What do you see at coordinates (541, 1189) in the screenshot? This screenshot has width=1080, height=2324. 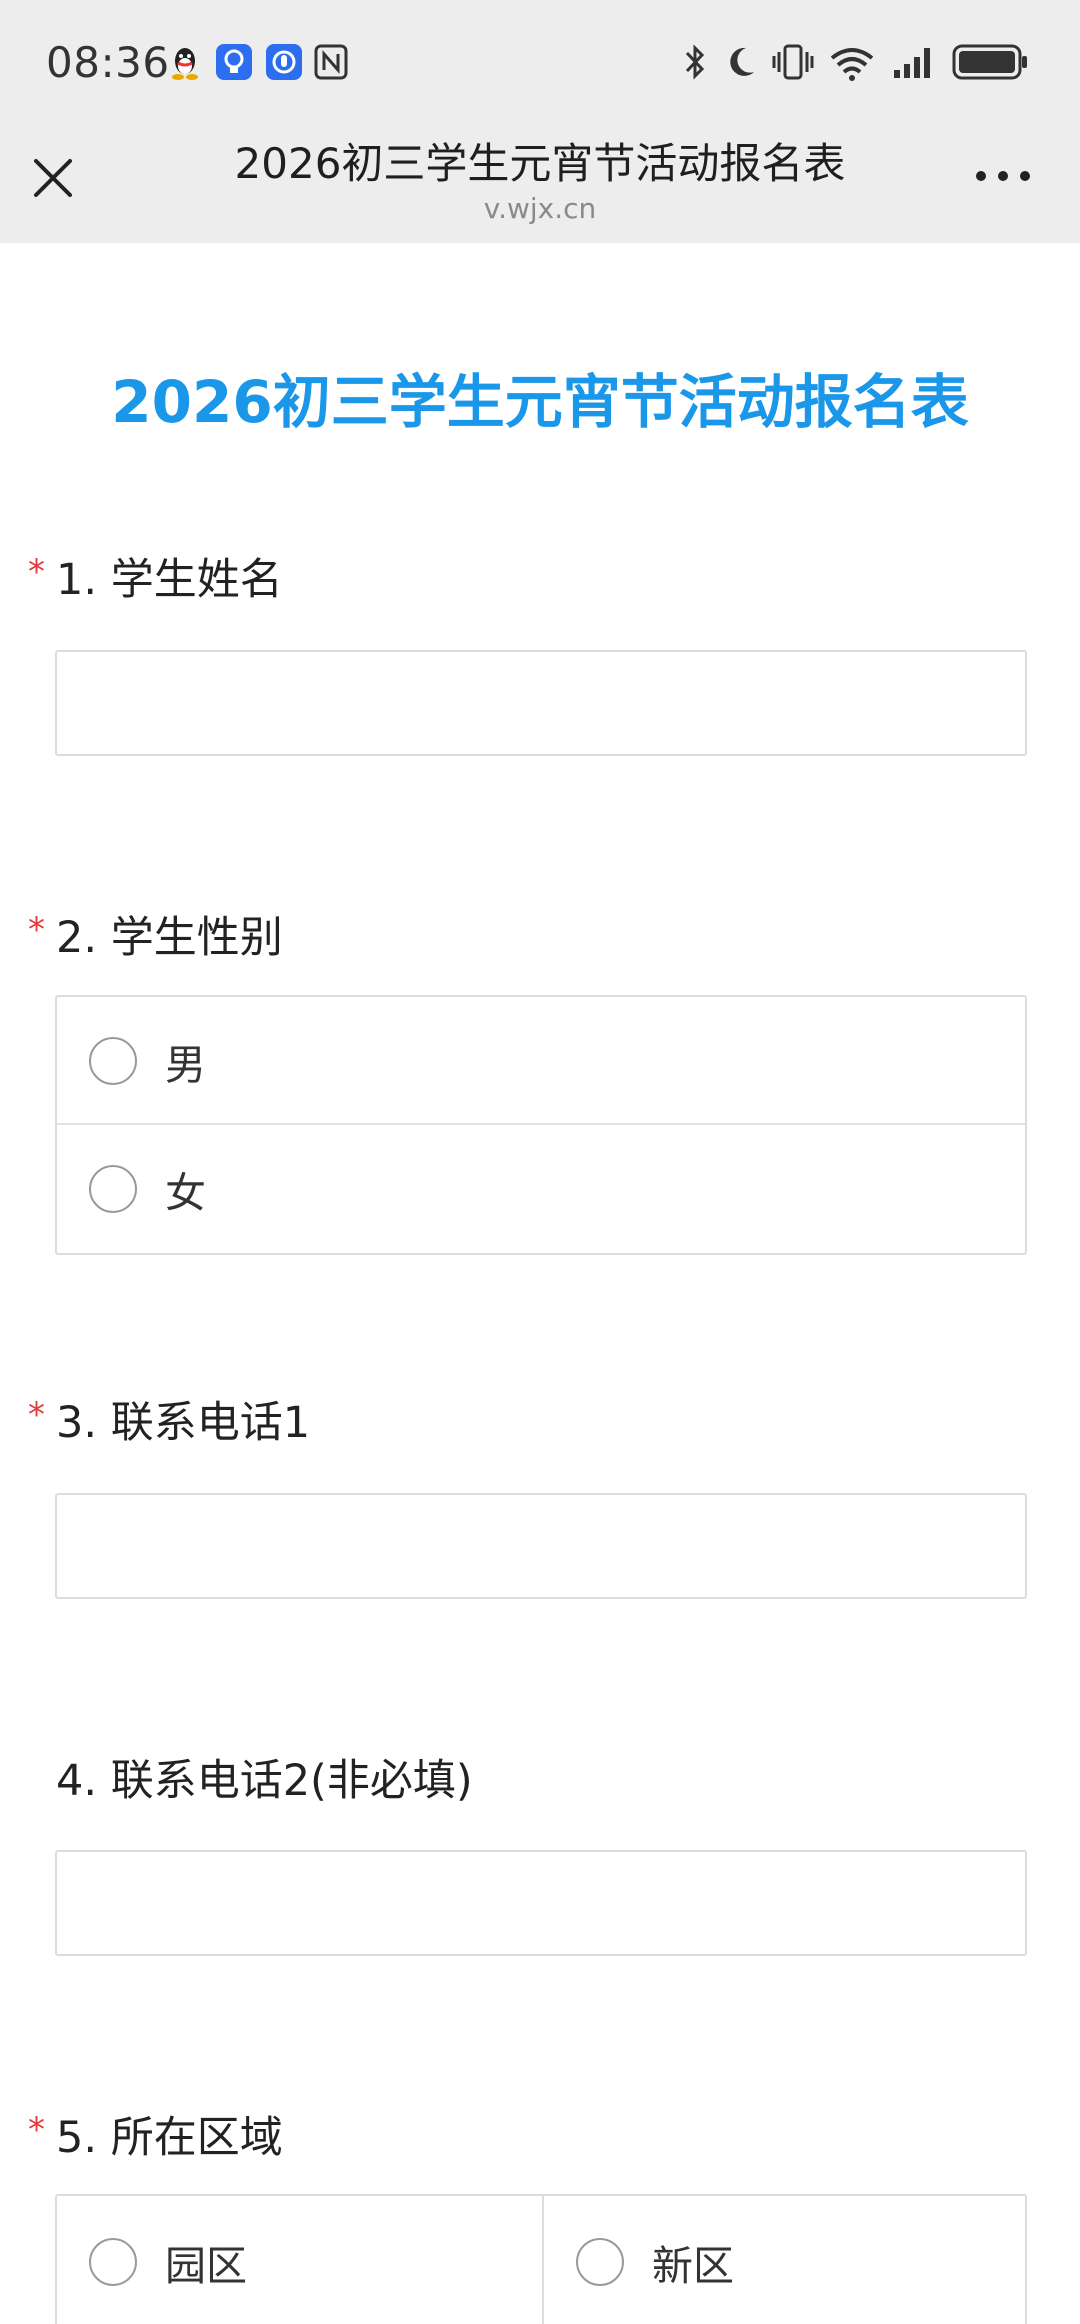 I see `gender-option-female: 女` at bounding box center [541, 1189].